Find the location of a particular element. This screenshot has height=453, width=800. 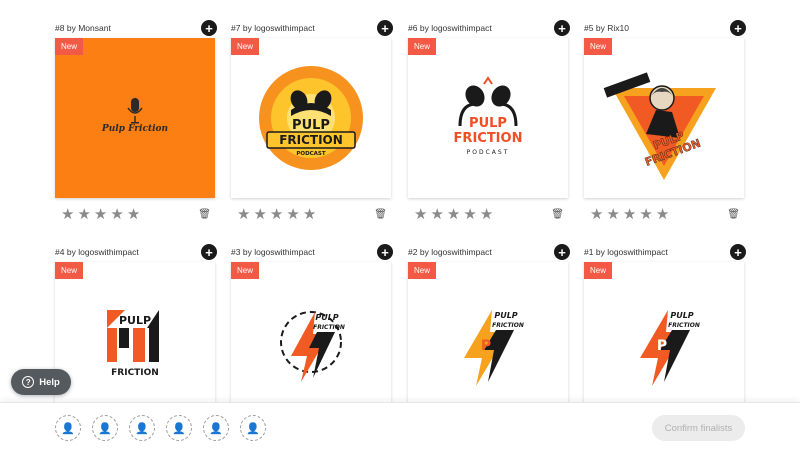

entry-number: #8 is located at coordinates (60, 28).